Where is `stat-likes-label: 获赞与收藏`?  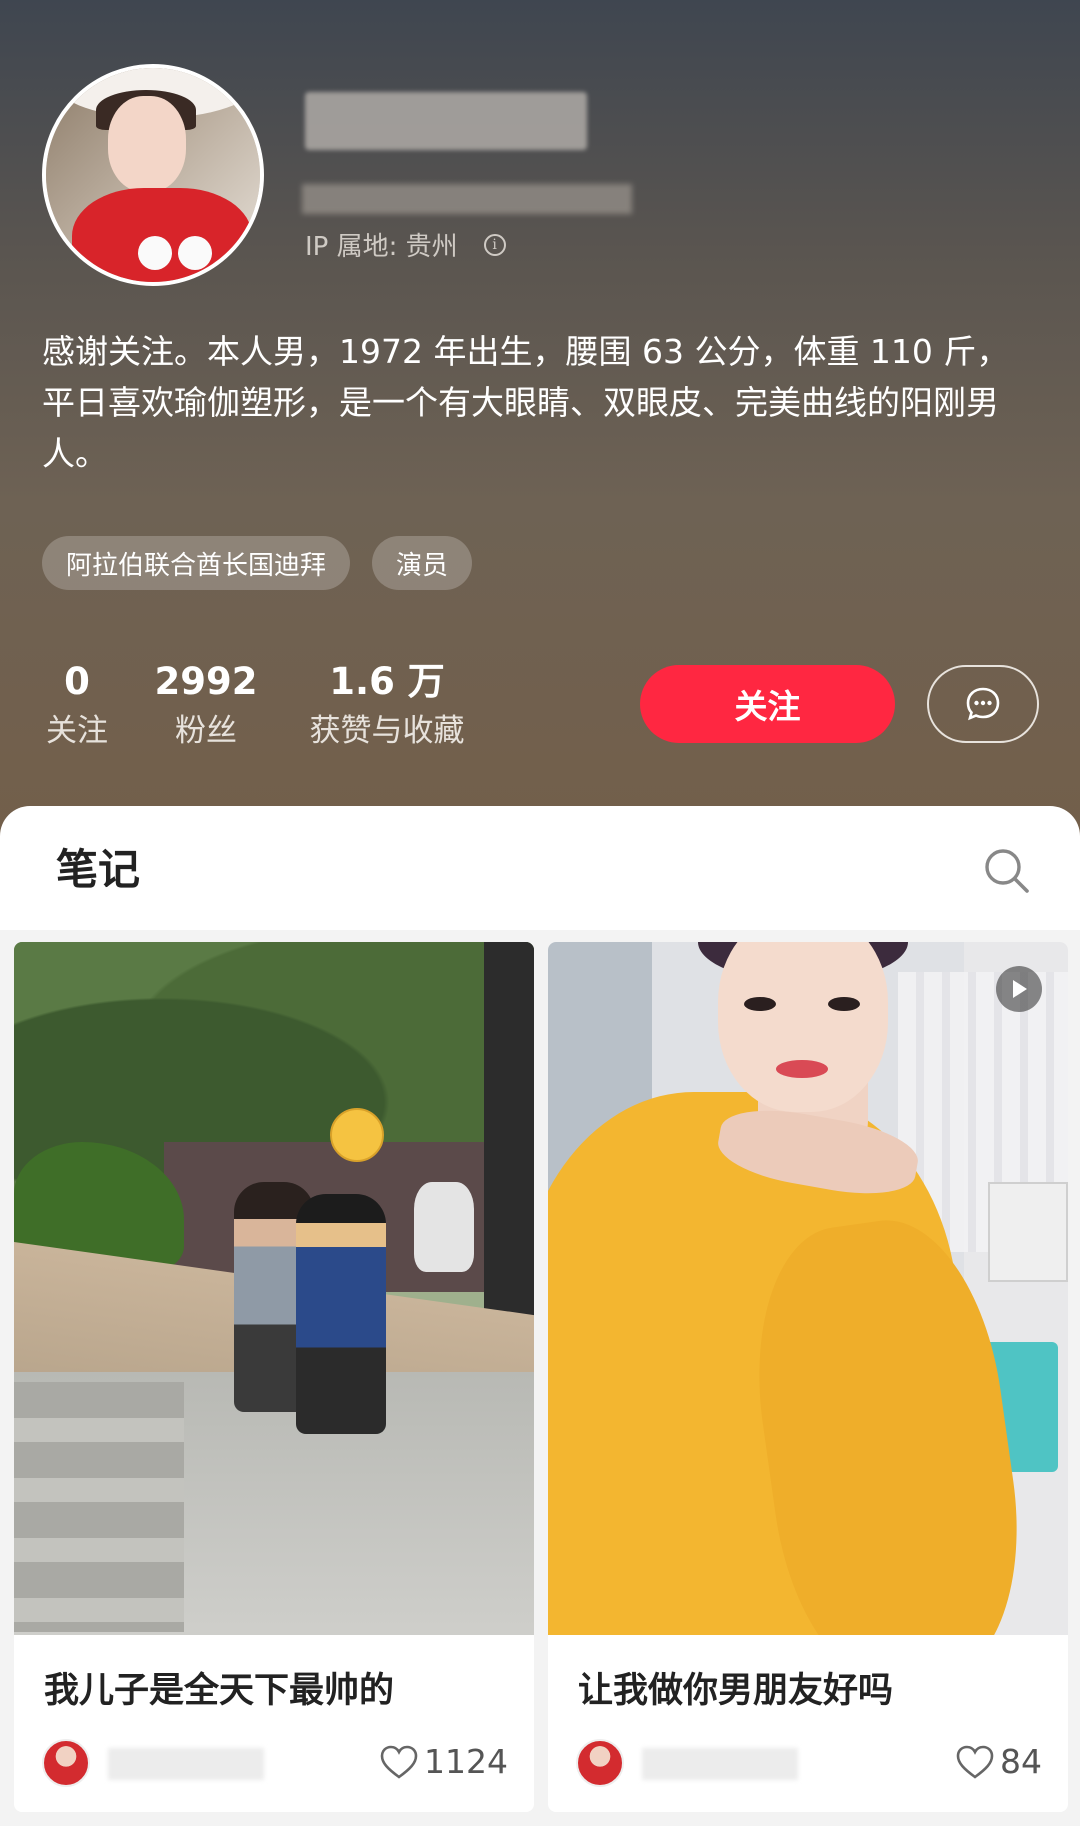
stat-likes-label: 获赞与收藏 is located at coordinates (387, 731).